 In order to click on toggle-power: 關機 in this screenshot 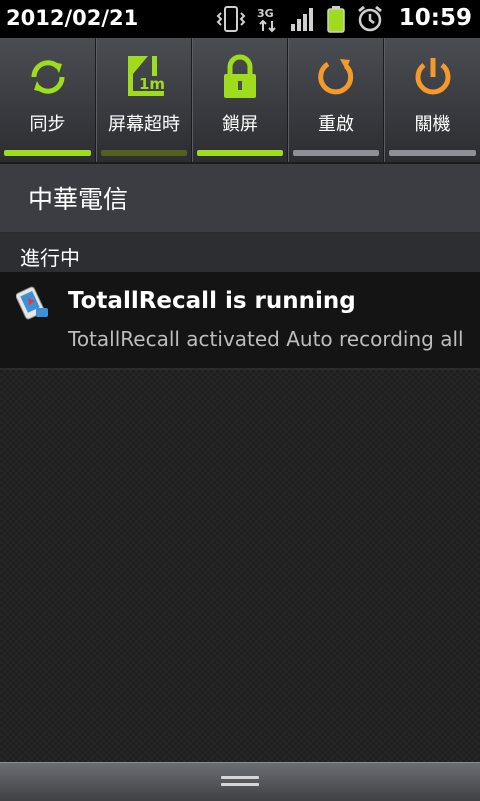, I will do `click(432, 100)`.